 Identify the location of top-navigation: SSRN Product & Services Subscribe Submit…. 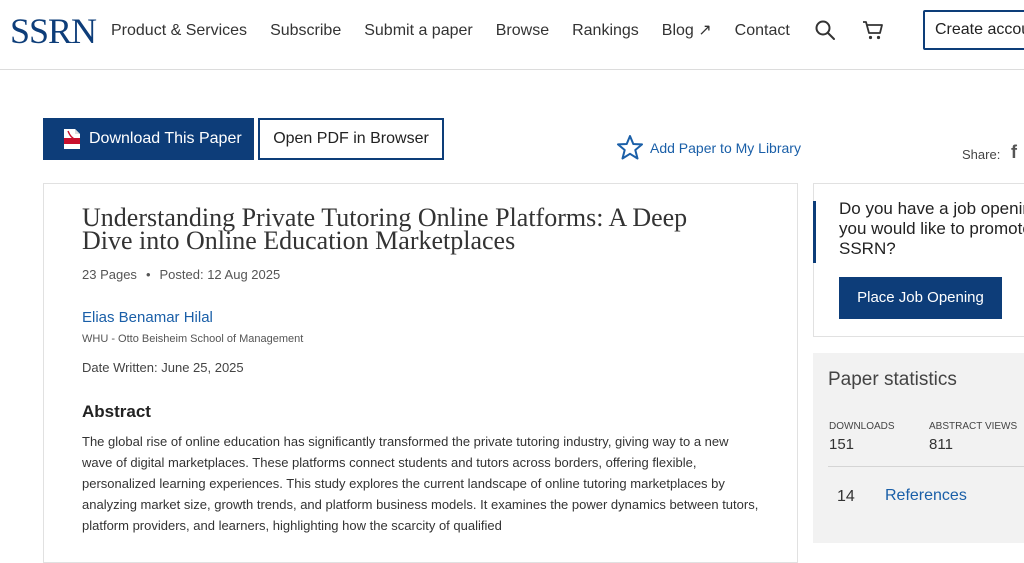
(512, 35).